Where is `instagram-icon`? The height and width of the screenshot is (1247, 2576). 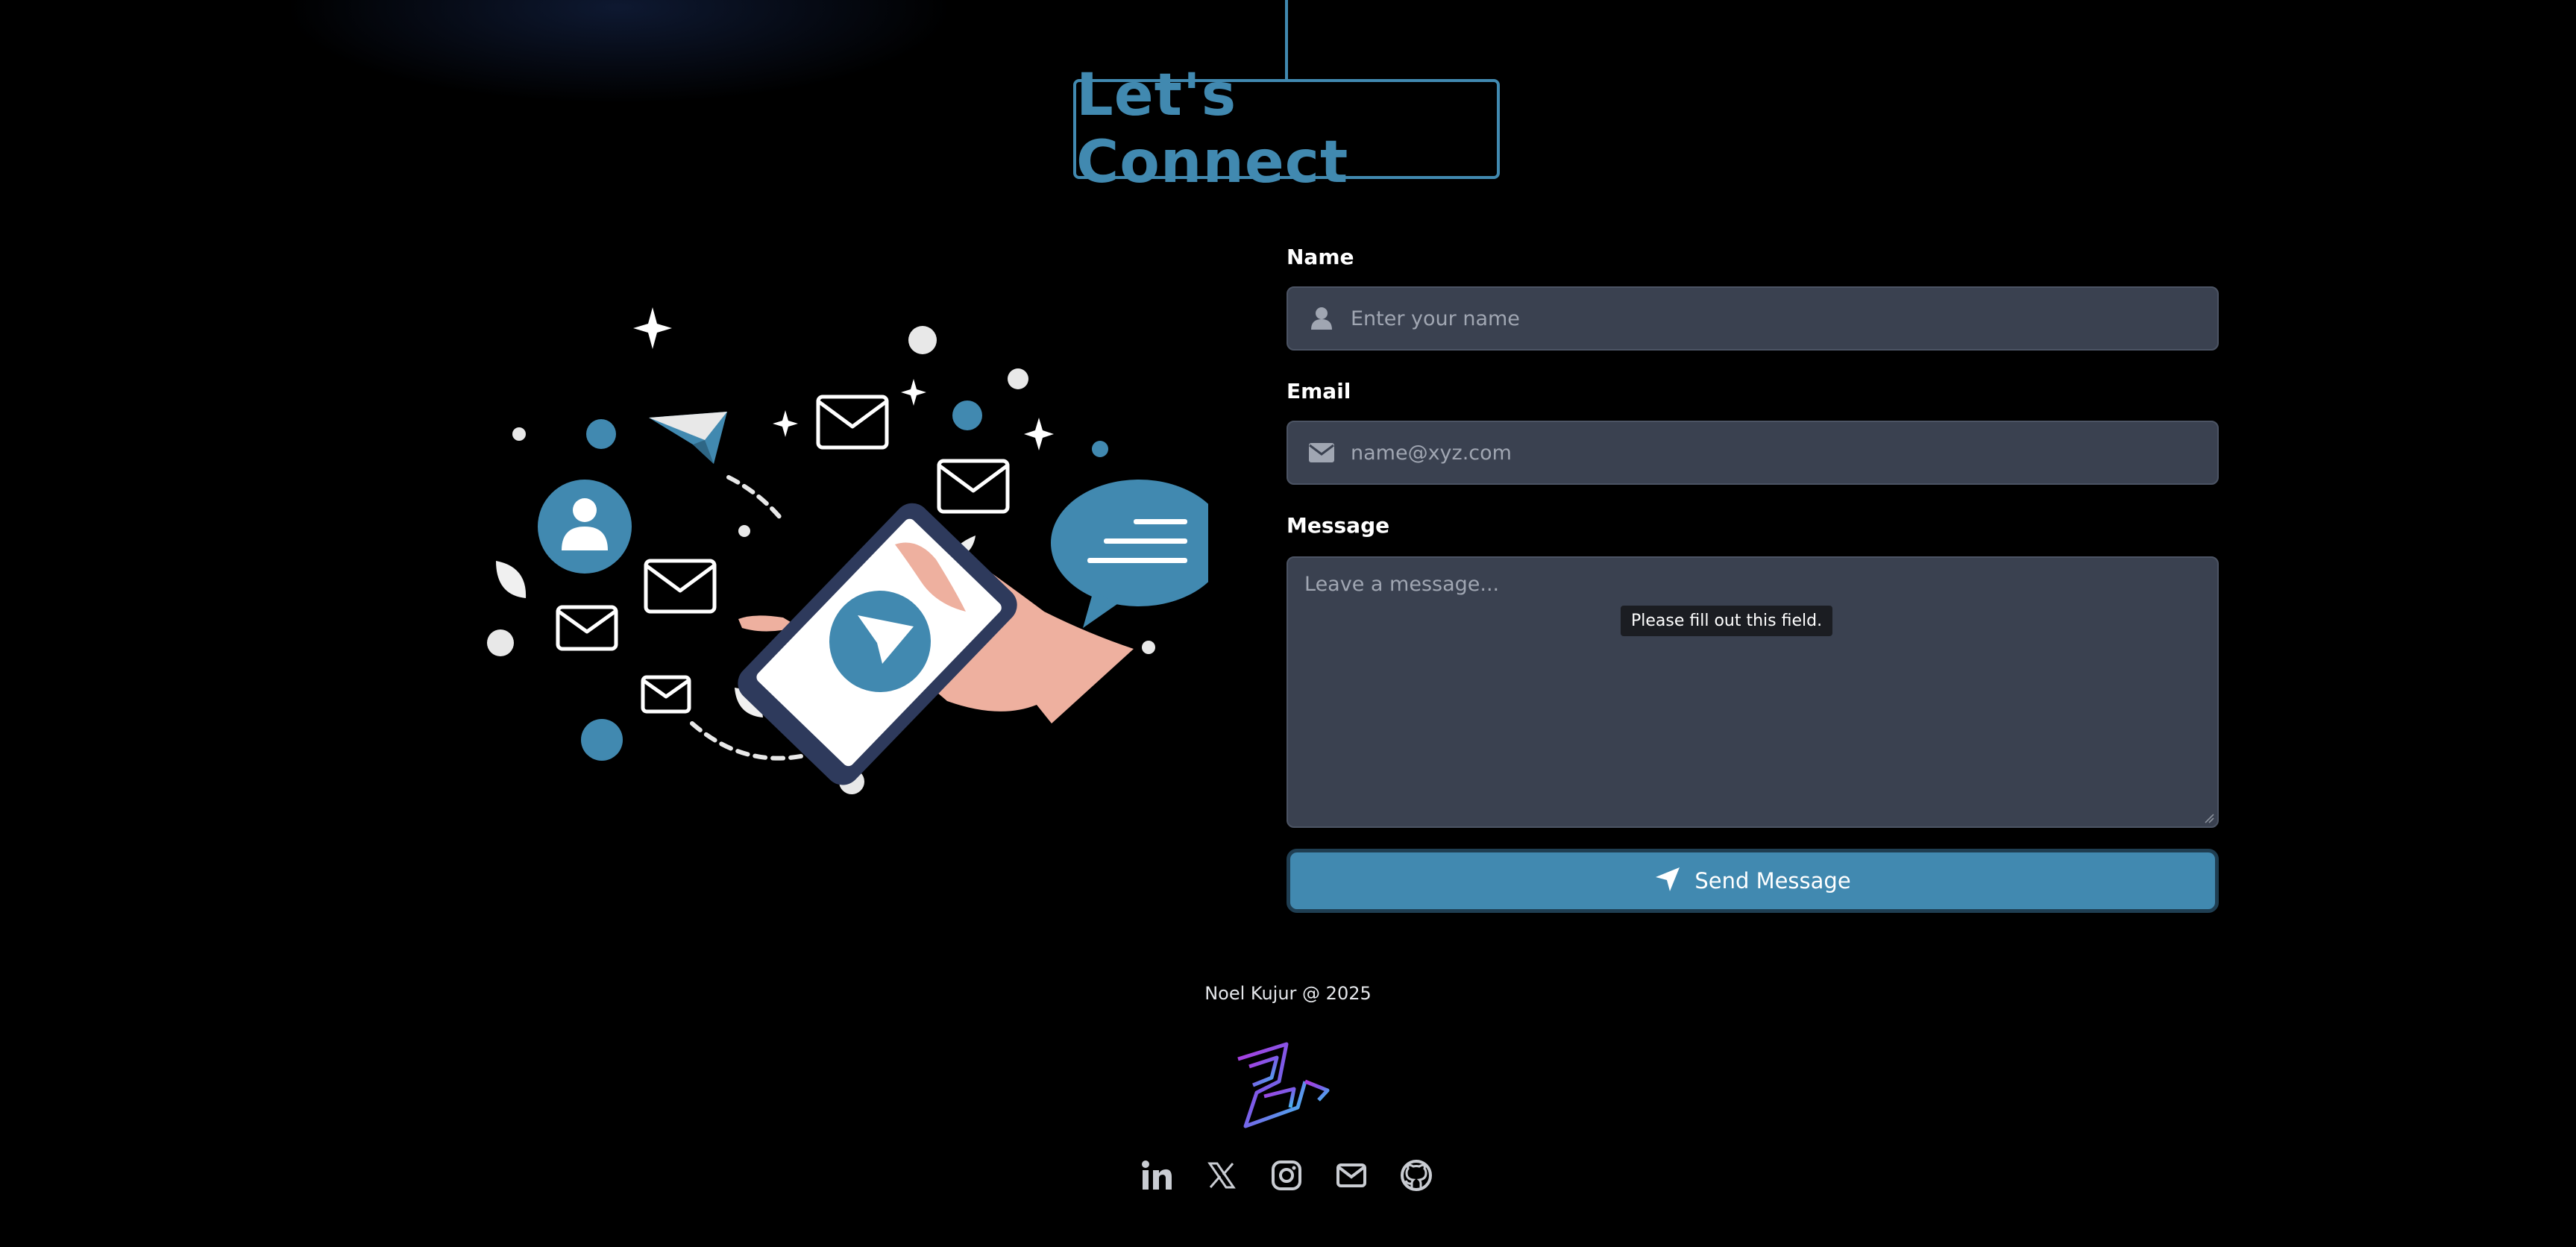
instagram-icon is located at coordinates (1287, 1175).